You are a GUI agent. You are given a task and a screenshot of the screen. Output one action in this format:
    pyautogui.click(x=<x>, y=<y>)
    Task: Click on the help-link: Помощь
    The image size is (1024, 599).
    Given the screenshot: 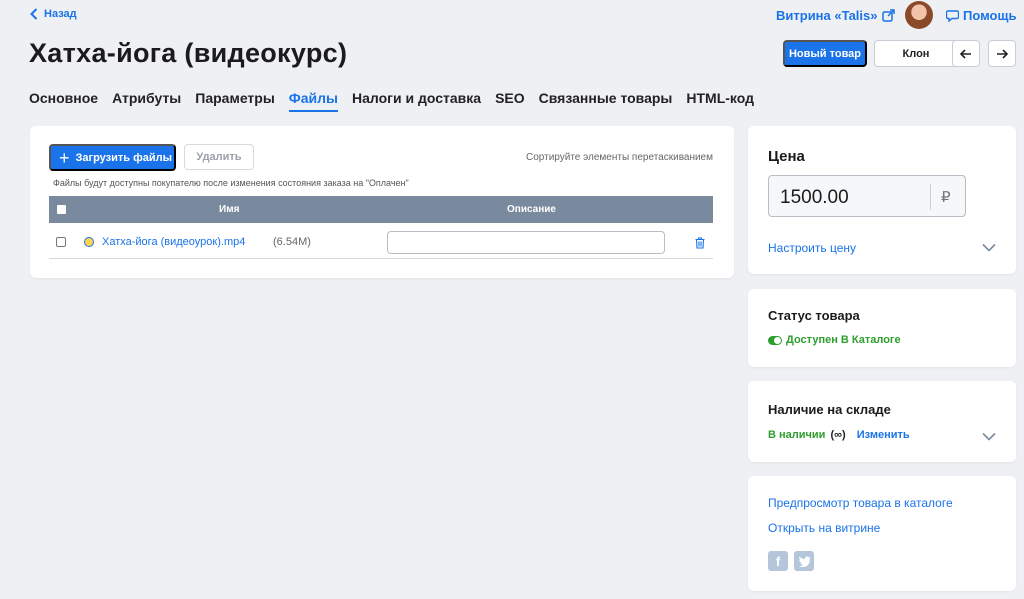 What is the action you would take?
    pyautogui.click(x=981, y=15)
    